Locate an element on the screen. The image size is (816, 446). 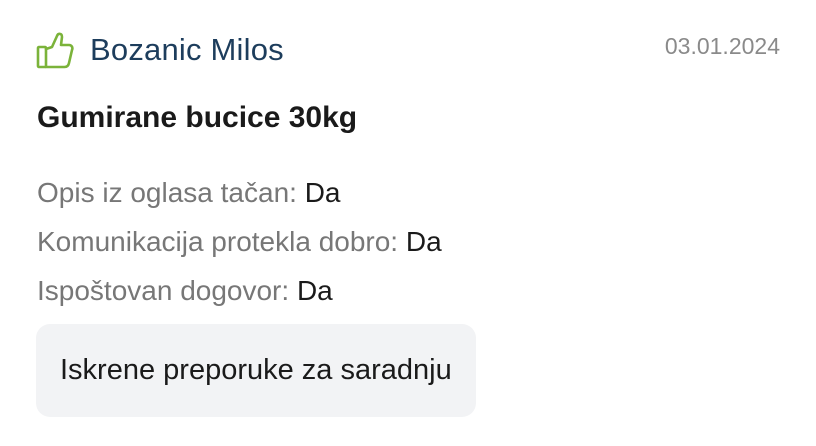
review-comment-text: Iskrene preporuke za saradnju is located at coordinates (256, 370).